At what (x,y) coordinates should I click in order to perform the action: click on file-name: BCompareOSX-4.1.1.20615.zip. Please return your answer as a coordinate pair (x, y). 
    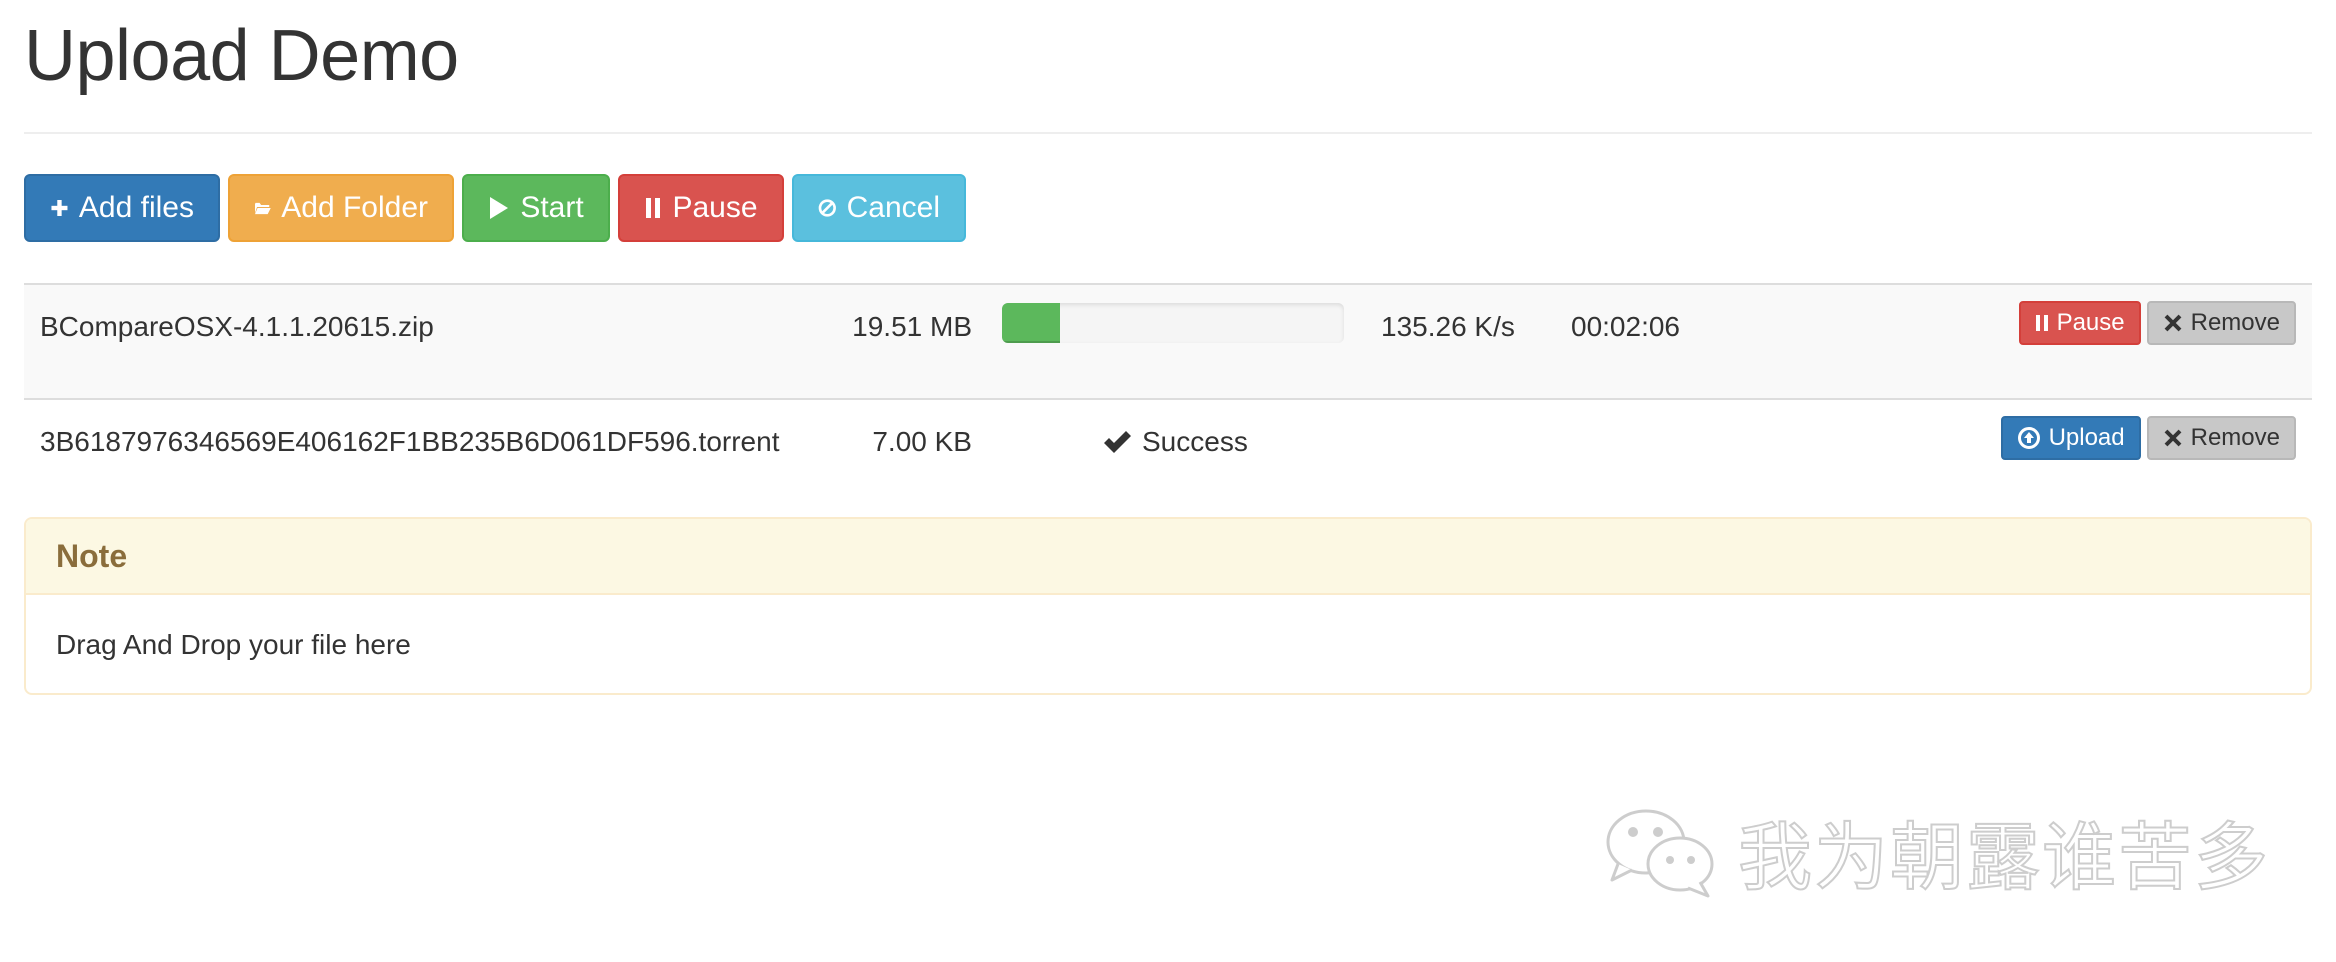
    Looking at the image, I should click on (237, 326).